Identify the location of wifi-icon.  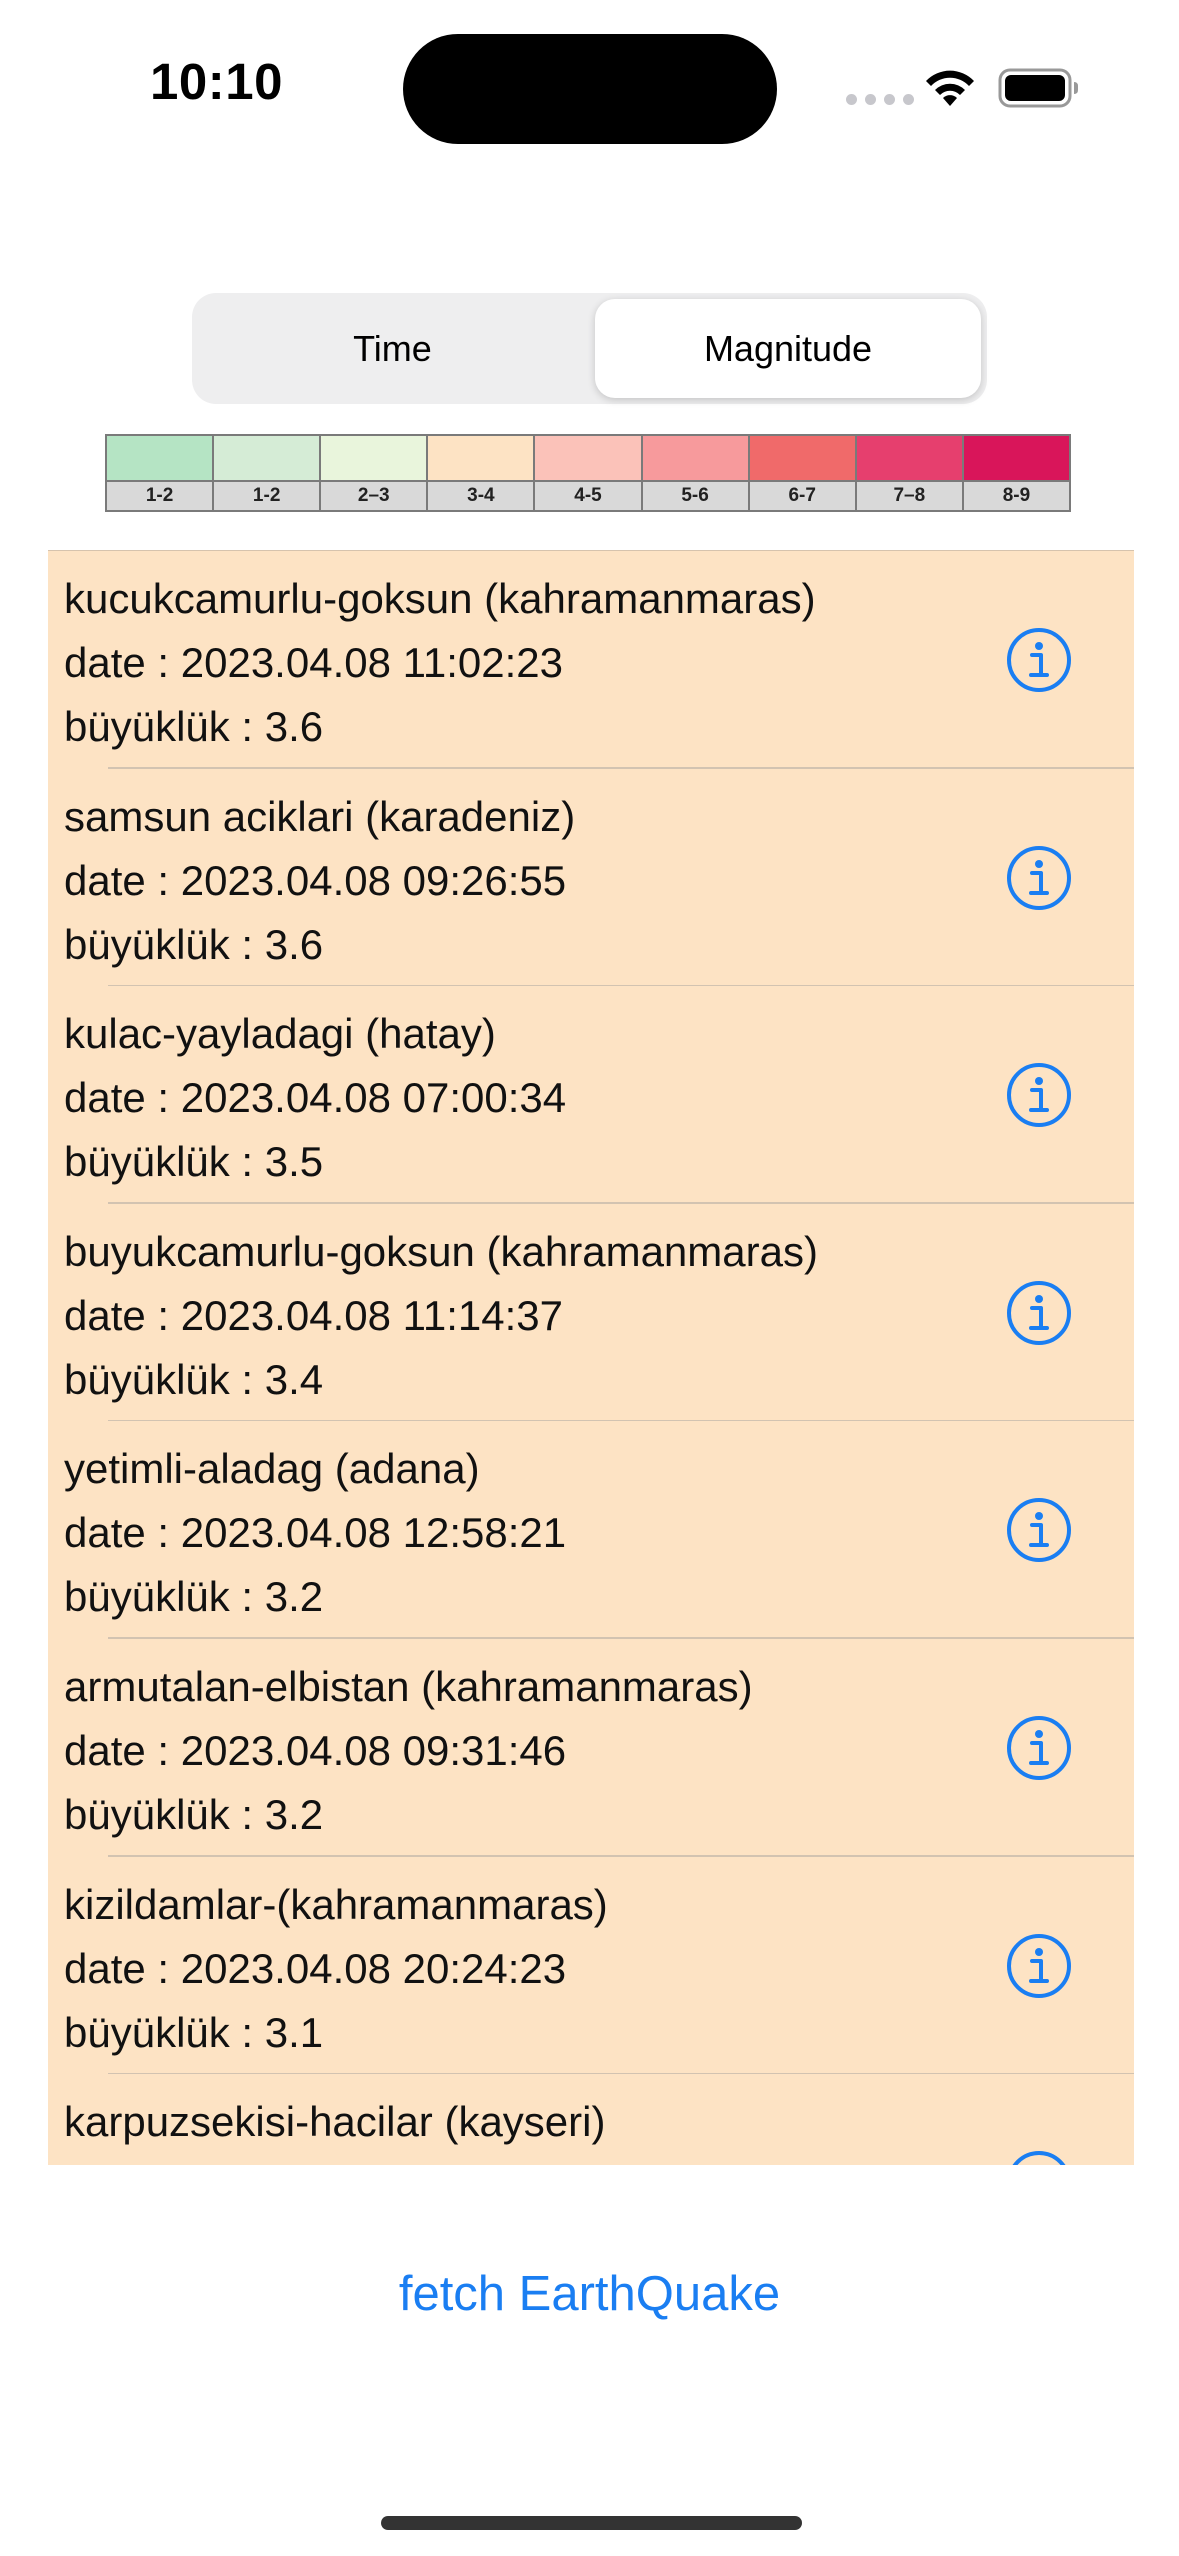
(950, 88).